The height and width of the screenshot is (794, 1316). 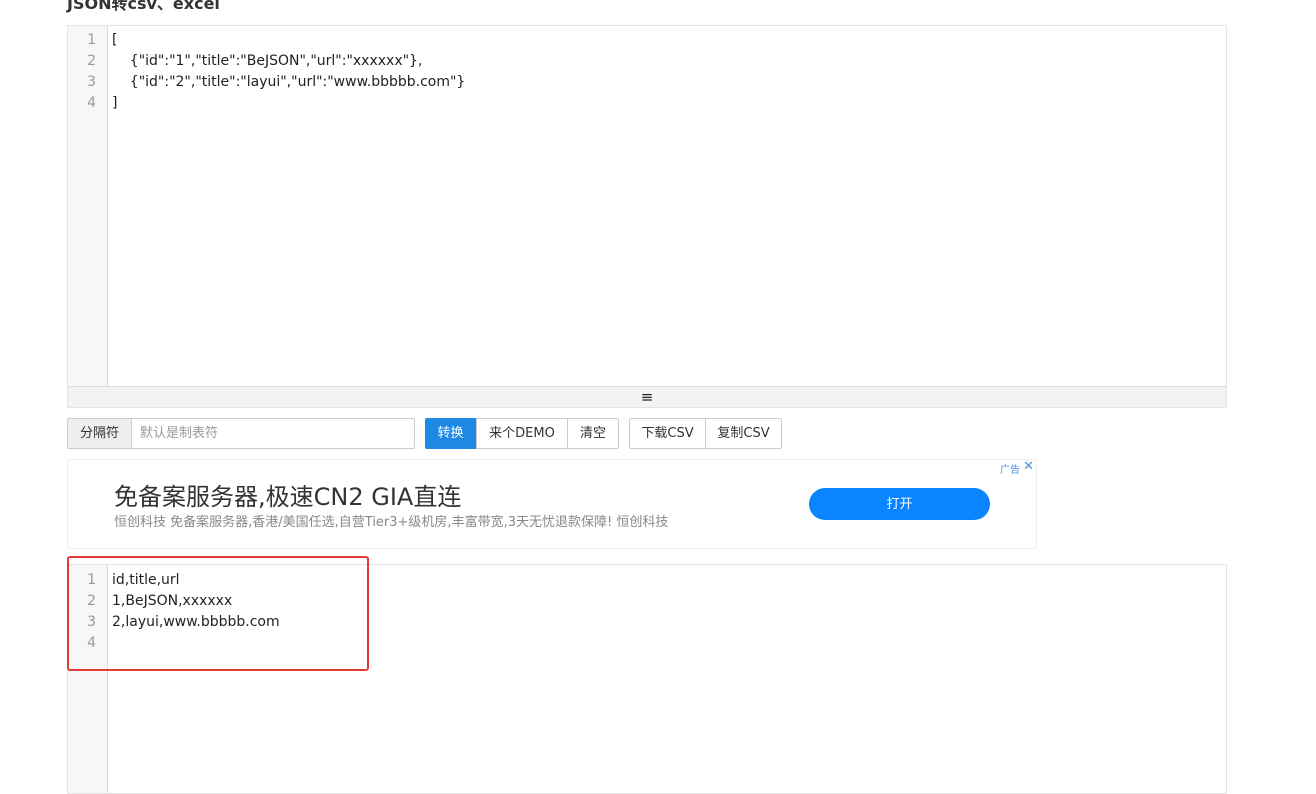 What do you see at coordinates (647, 396) in the screenshot?
I see `editor-resize-handle: ≡` at bounding box center [647, 396].